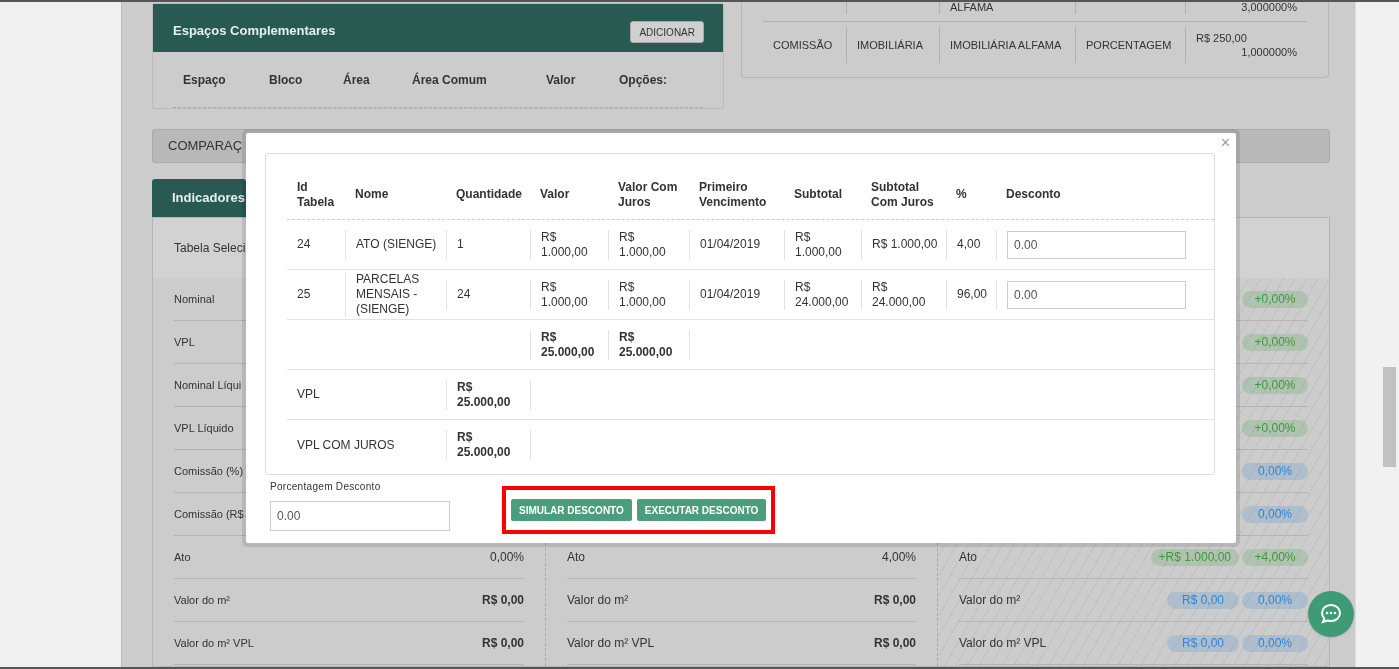 The height and width of the screenshot is (669, 1399). Describe the element at coordinates (304, 294) in the screenshot. I see `table-cell: 25` at that location.